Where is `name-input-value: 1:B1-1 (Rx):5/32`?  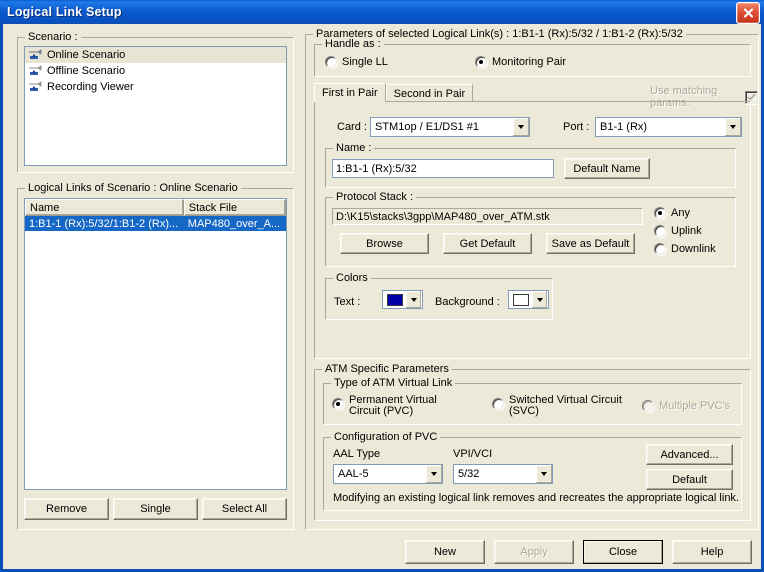 name-input-value: 1:B1-1 (Rx):5/32 is located at coordinates (376, 168).